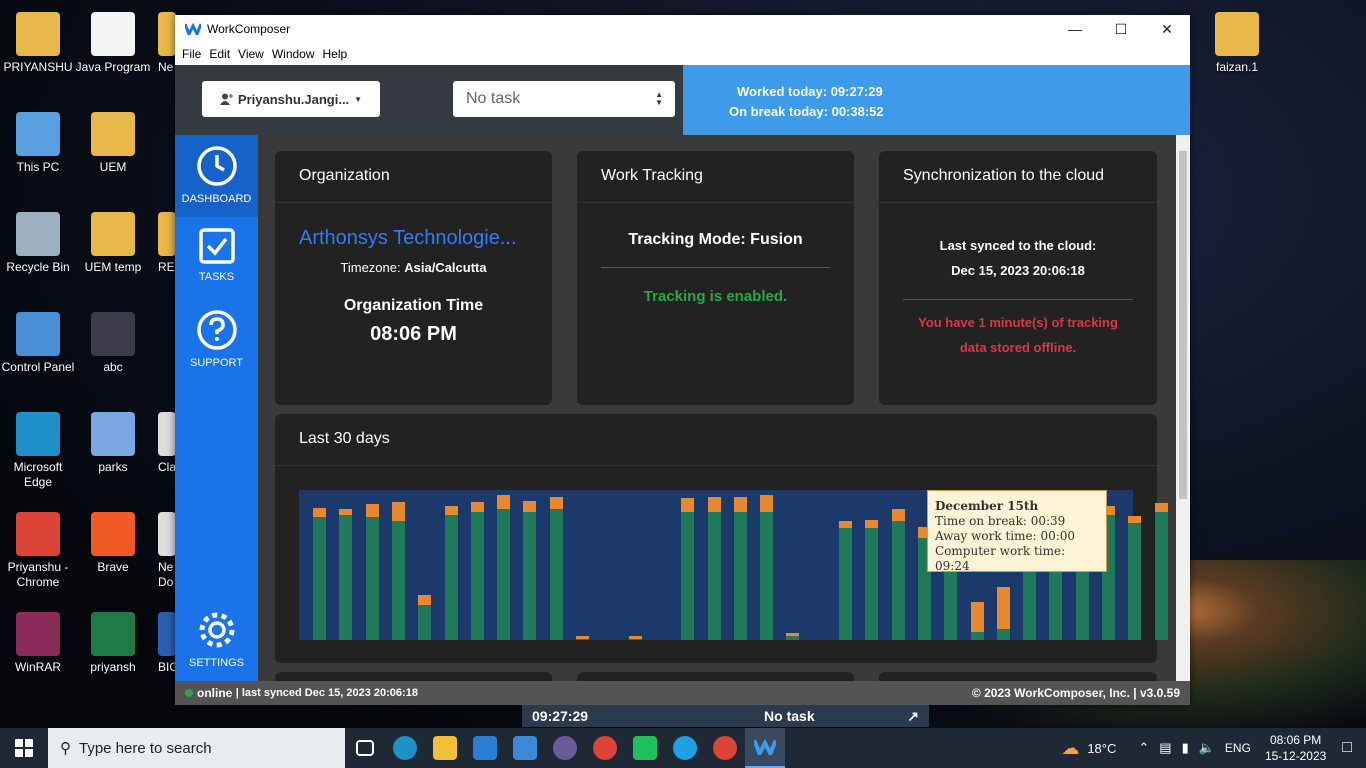  What do you see at coordinates (913, 716) in the screenshot?
I see `external-link-icon: ↗` at bounding box center [913, 716].